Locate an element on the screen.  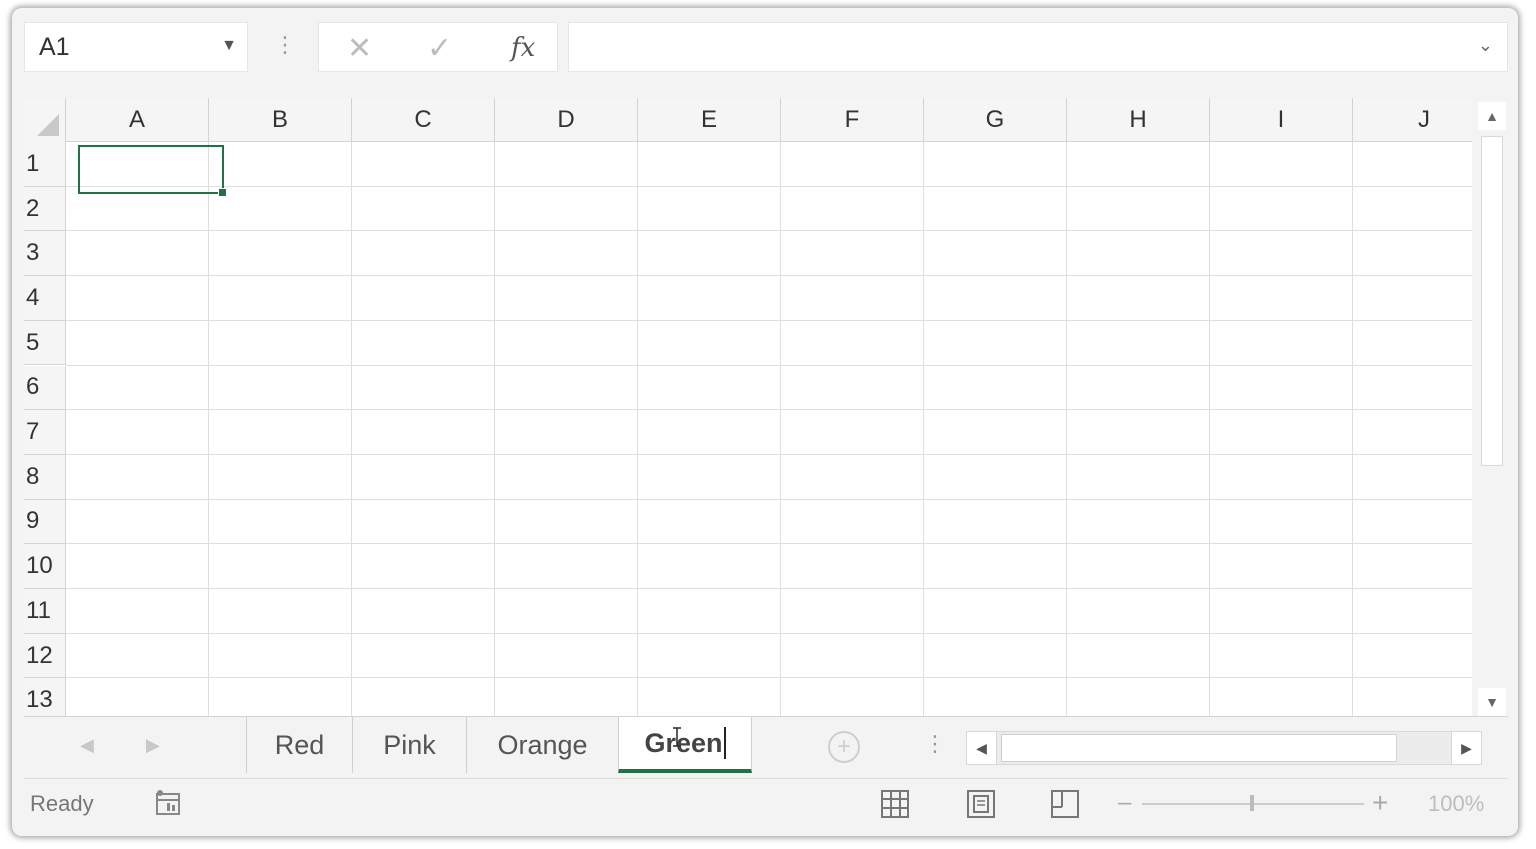
horizontal-scrollbar: ◀ ▶ is located at coordinates (1224, 748).